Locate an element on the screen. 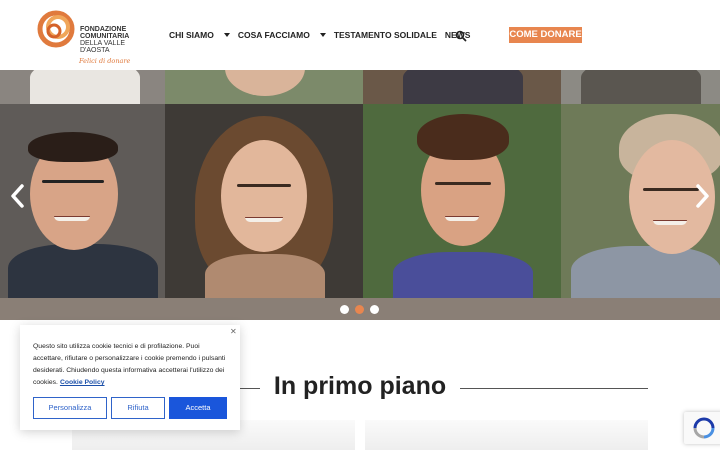 The image size is (720, 450). title-divider-right is located at coordinates (554, 388).